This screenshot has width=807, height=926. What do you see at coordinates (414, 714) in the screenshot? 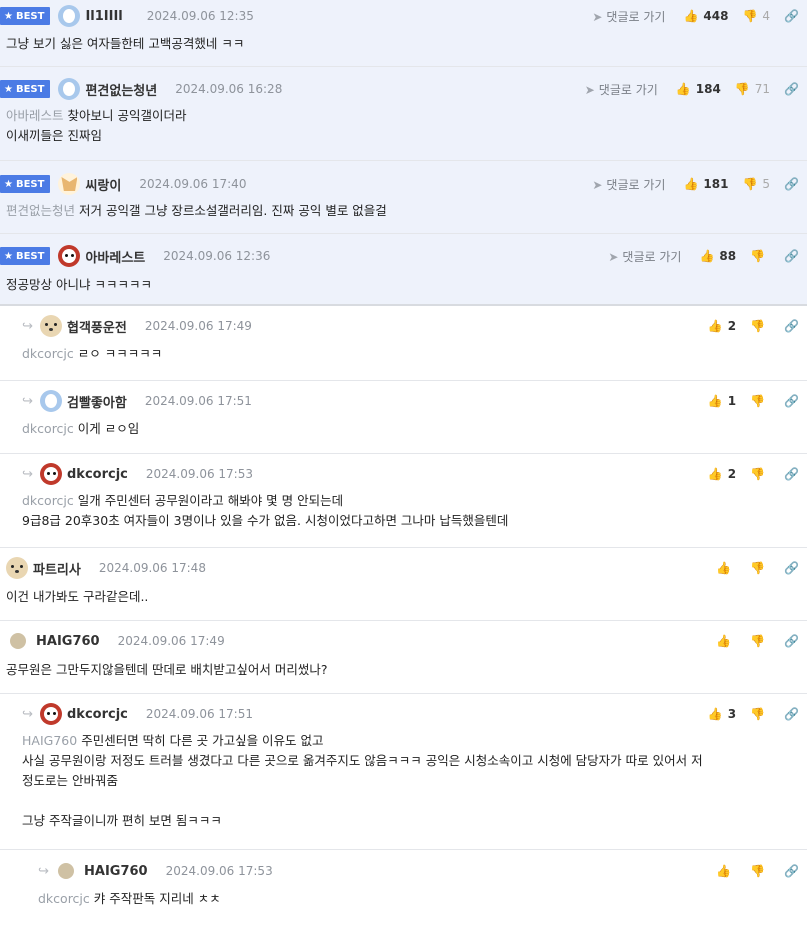
I see `comment-header: ↪ dkcorcjc 2024.09.06 17:51 👍 3 👎 🔗` at bounding box center [414, 714].